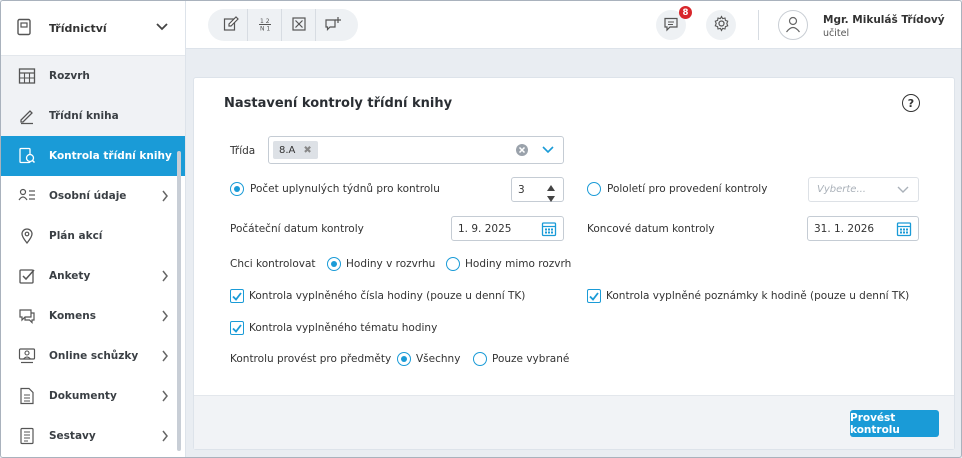 Image resolution: width=962 pixels, height=458 pixels. I want to click on user-name: Mgr. Mikuláš Třídový, so click(884, 20).